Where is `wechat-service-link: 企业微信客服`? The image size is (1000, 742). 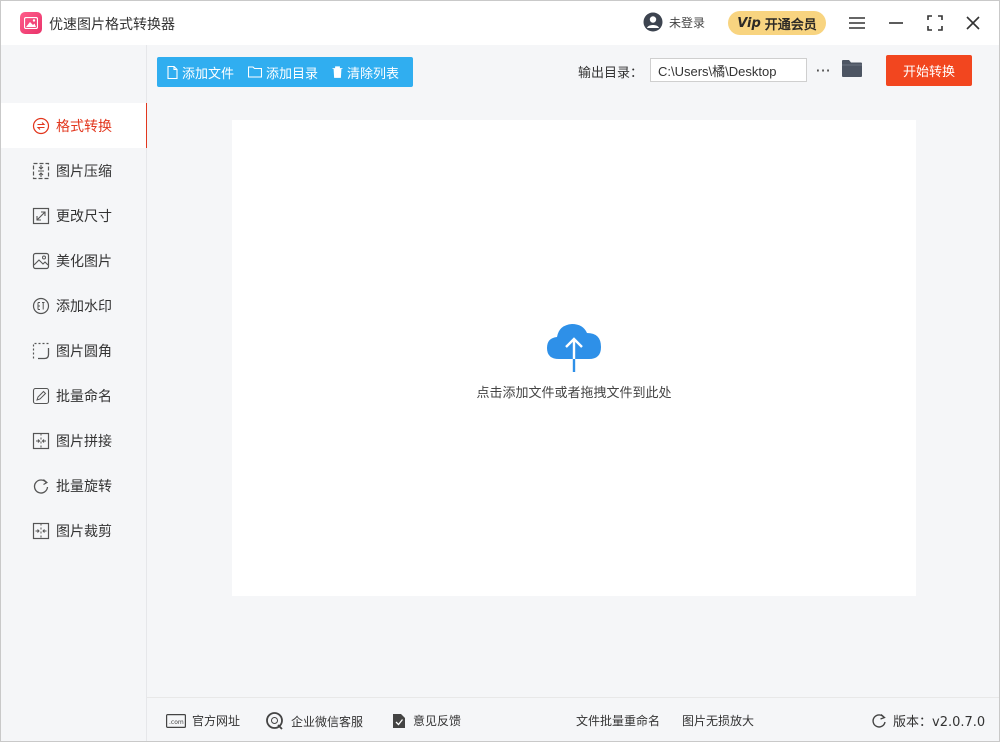 wechat-service-link: 企业微信客服 is located at coordinates (314, 721).